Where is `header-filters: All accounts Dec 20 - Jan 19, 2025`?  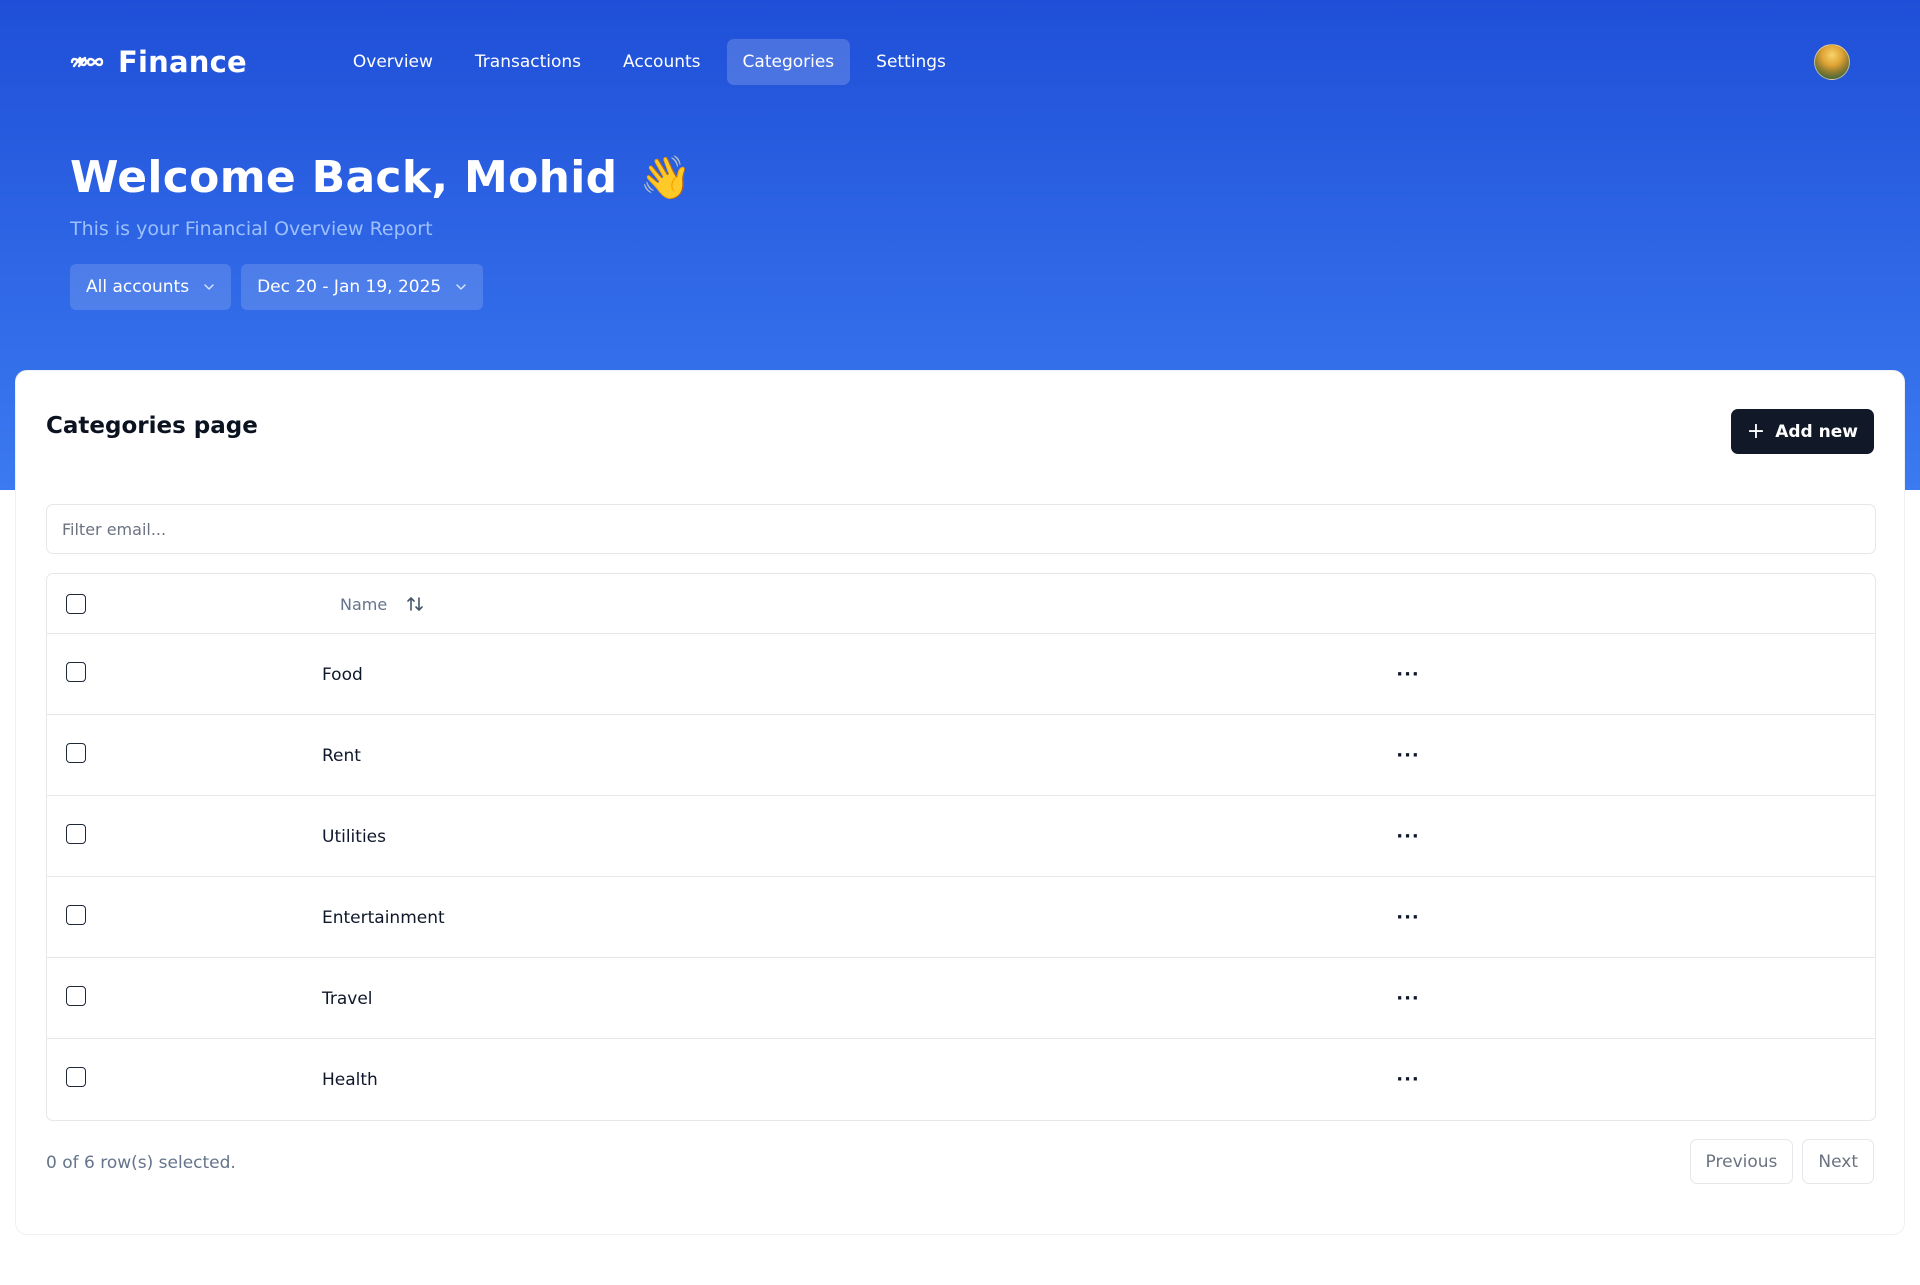
header-filters: All accounts Dec 20 - Jan 19, 2025 is located at coordinates (277, 287).